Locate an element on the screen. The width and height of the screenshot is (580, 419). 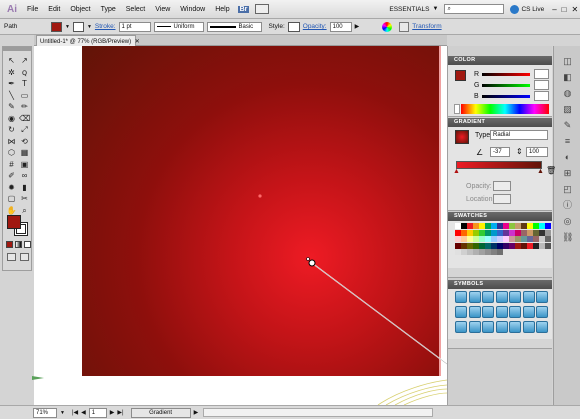
channel-r-field is located at coordinates (541, 74).